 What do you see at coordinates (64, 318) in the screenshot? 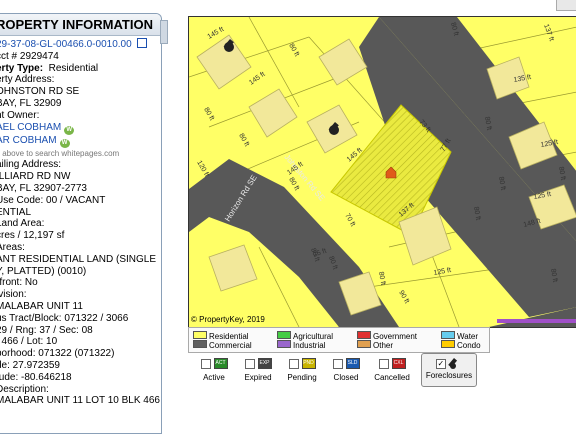
I see `census-tract: us Tract/Block: 071322 / 3066` at bounding box center [64, 318].